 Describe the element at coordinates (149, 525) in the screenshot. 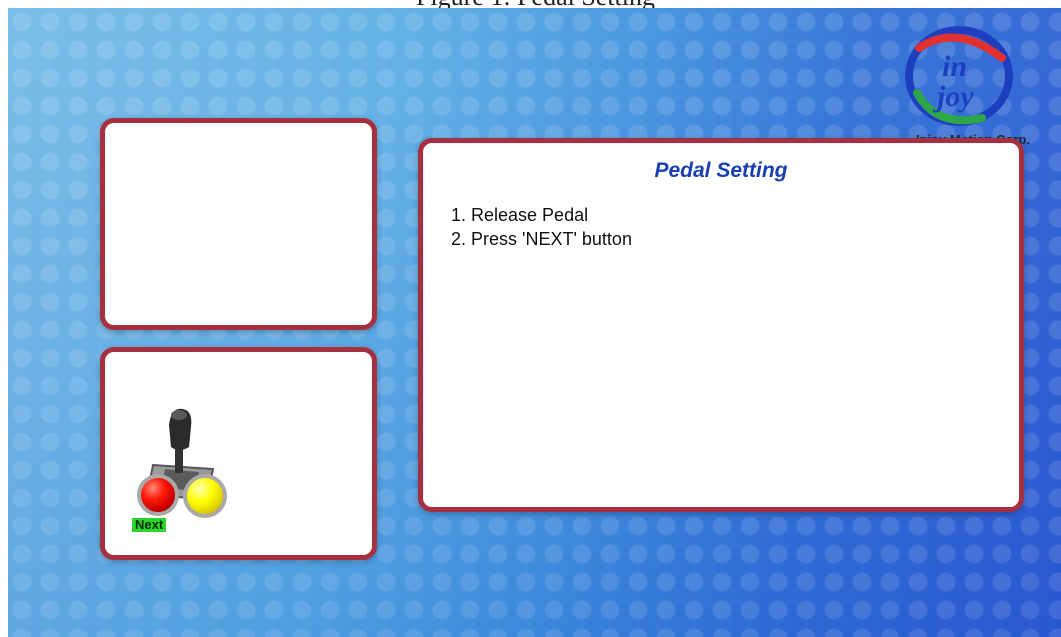

I see `next-button-label: Next` at that location.